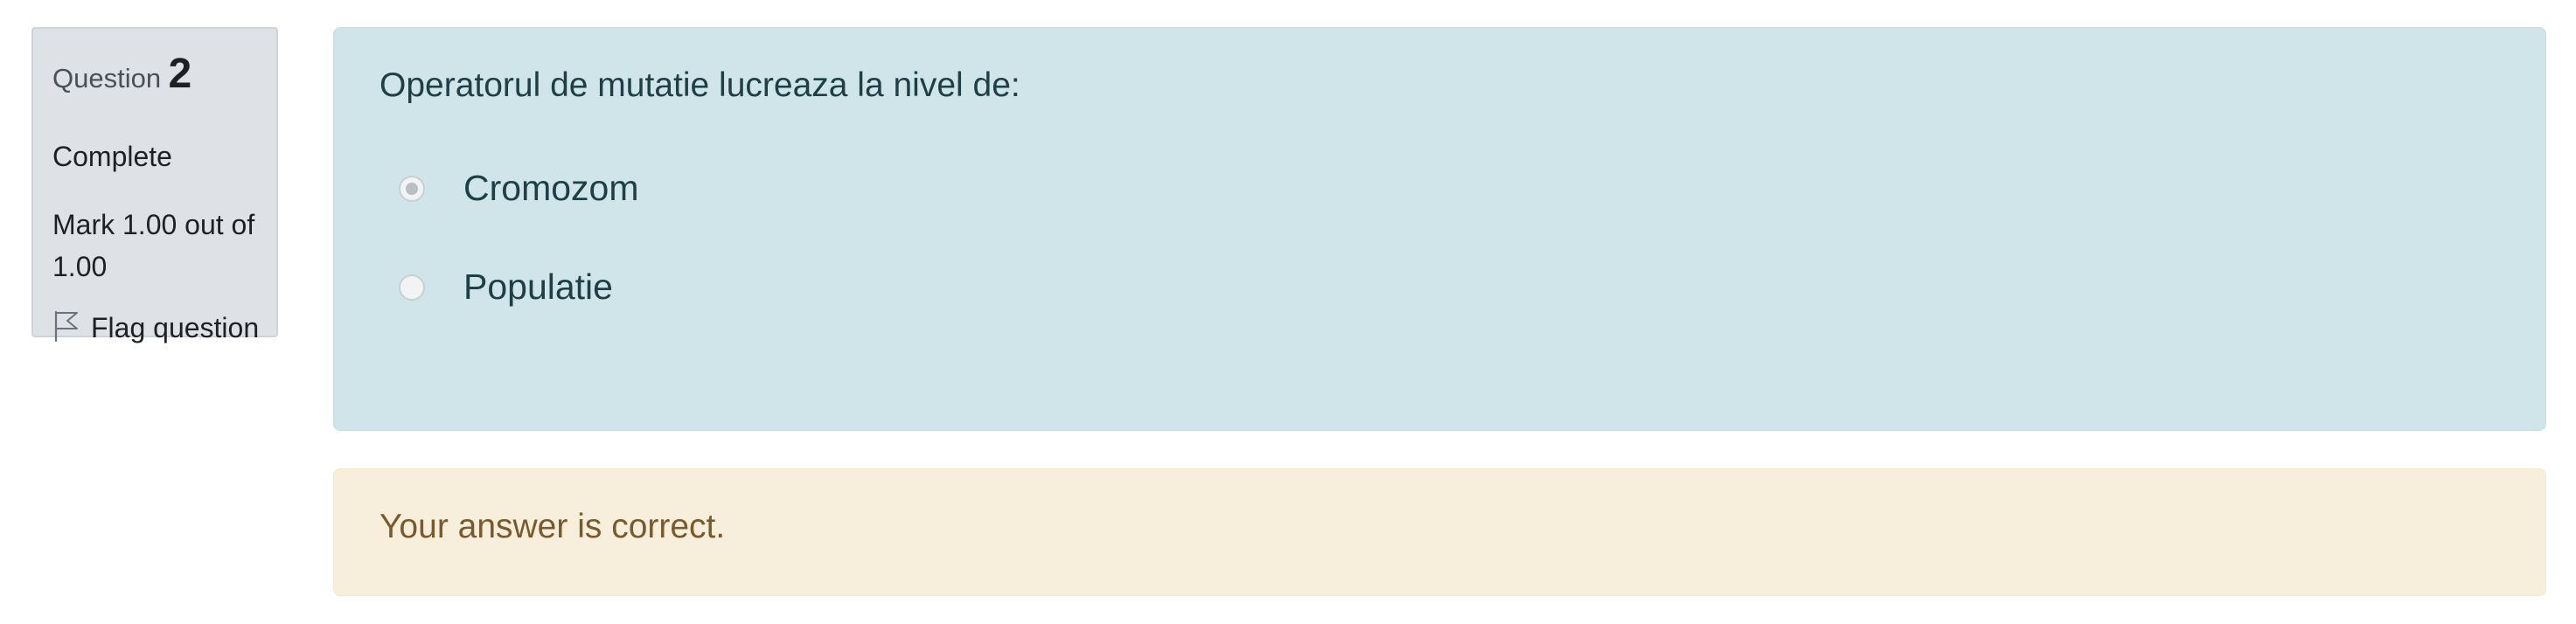 Image resolution: width=2576 pixels, height=624 pixels. I want to click on feedback-text: Your answer is correct., so click(552, 526).